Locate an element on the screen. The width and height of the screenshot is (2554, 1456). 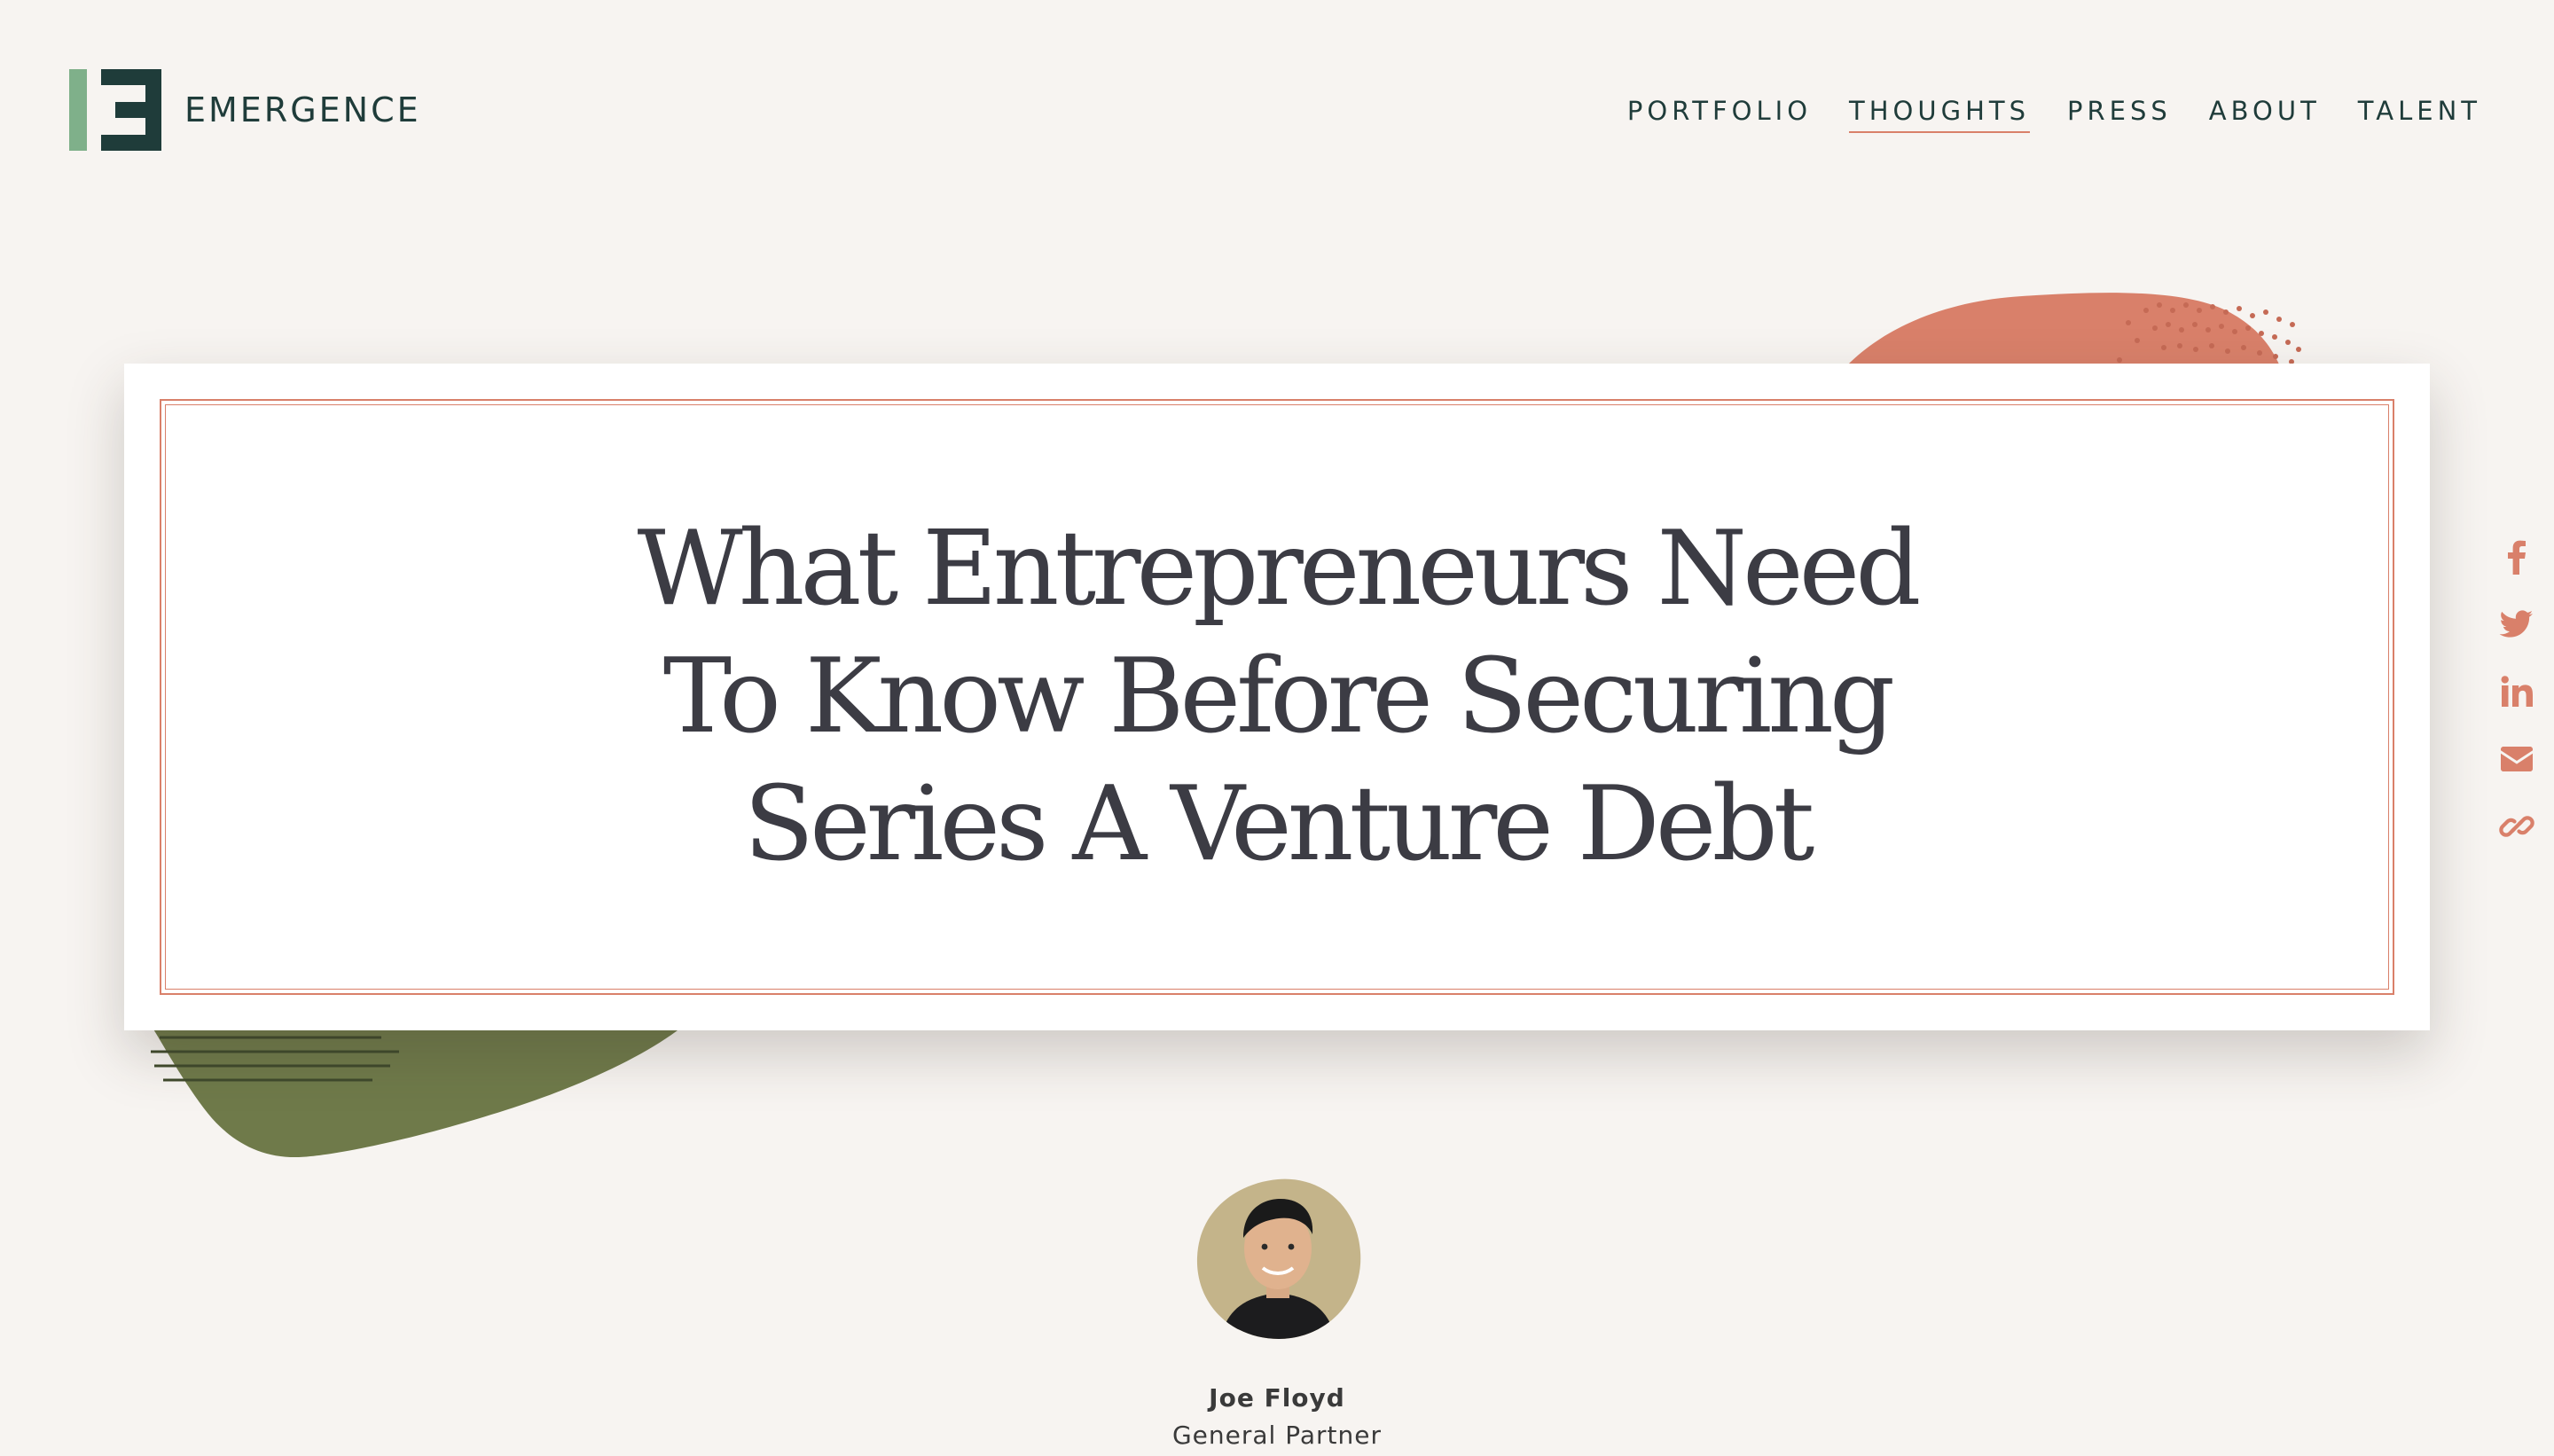
author-avatar is located at coordinates (1278, 1258).